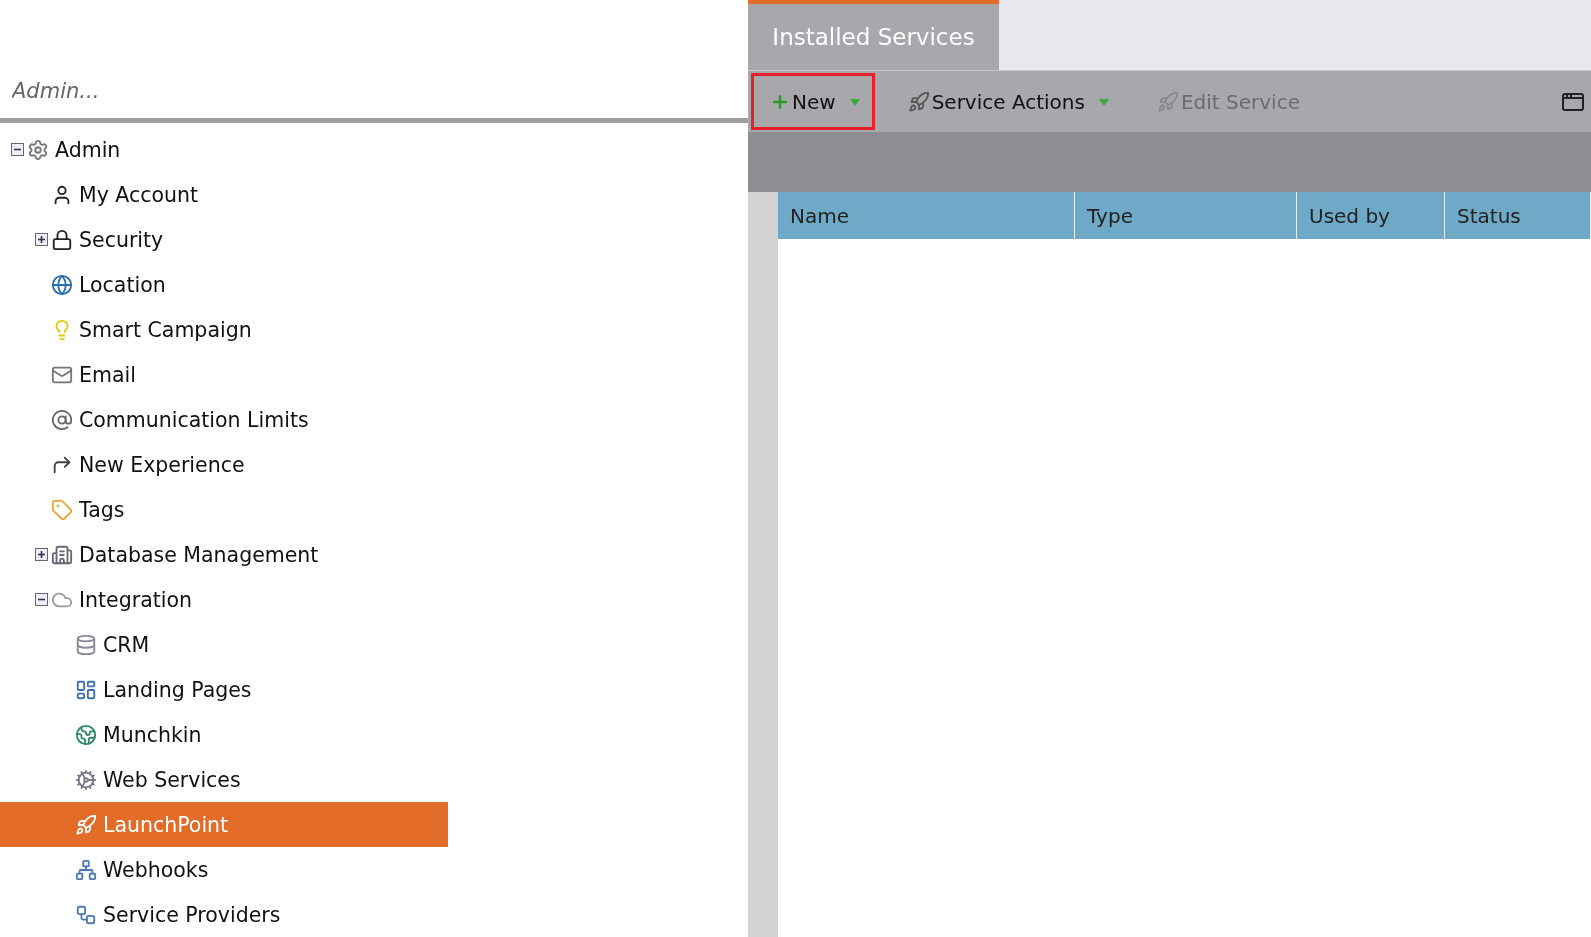 This screenshot has width=1591, height=937. Describe the element at coordinates (224, 779) in the screenshot. I see `tree-item: Web Services` at that location.